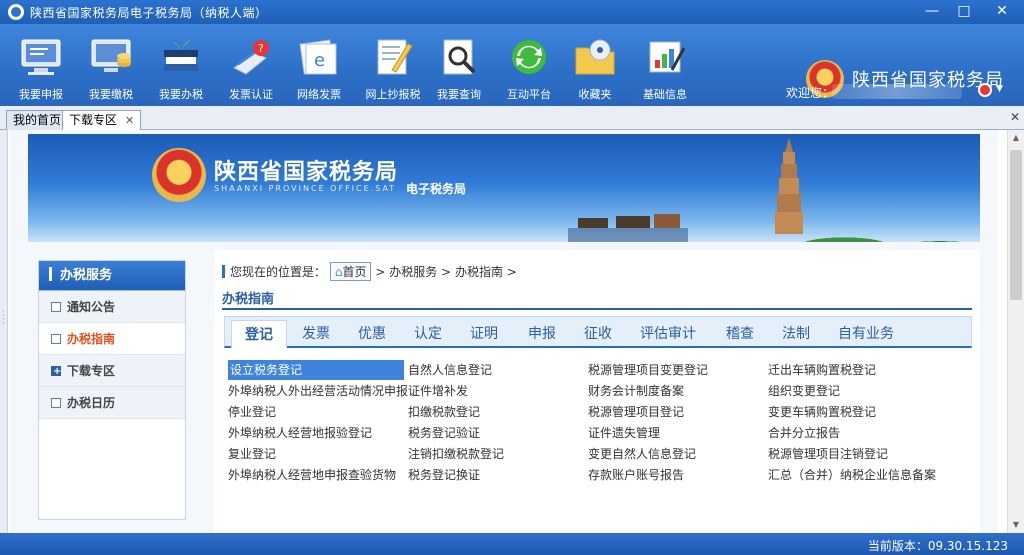  Describe the element at coordinates (251, 68) in the screenshot. I see `toolbar-invoice-verify-button: ? 发票认证` at that location.